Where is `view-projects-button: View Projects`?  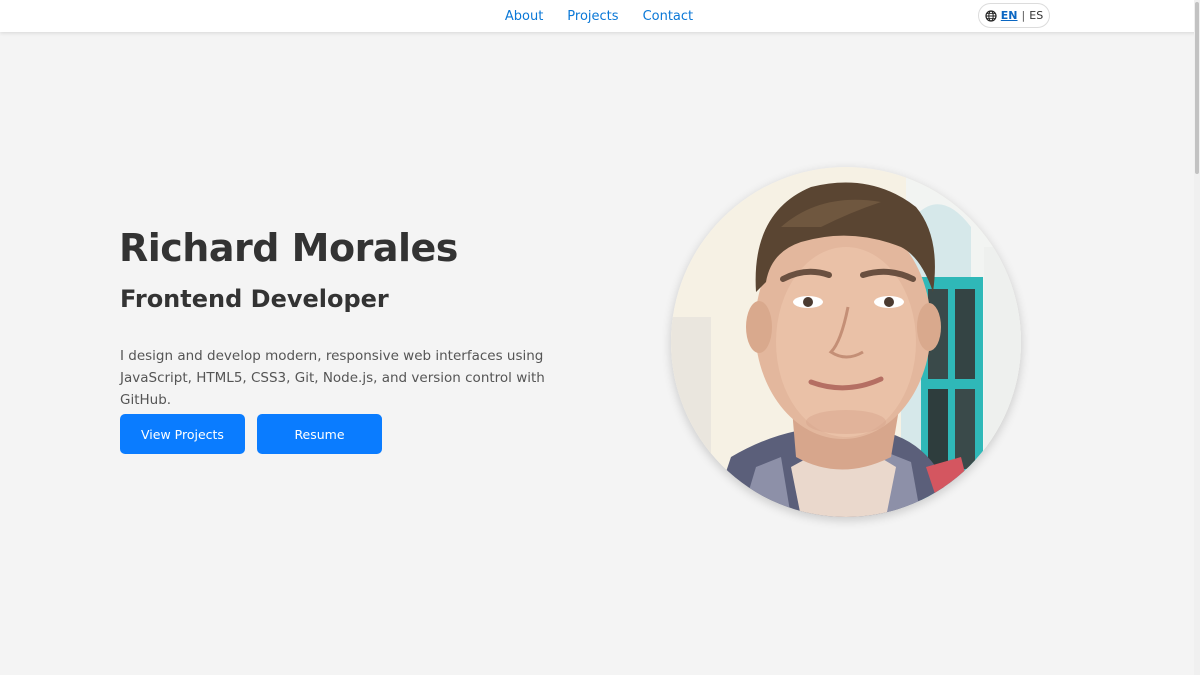 view-projects-button: View Projects is located at coordinates (182, 434).